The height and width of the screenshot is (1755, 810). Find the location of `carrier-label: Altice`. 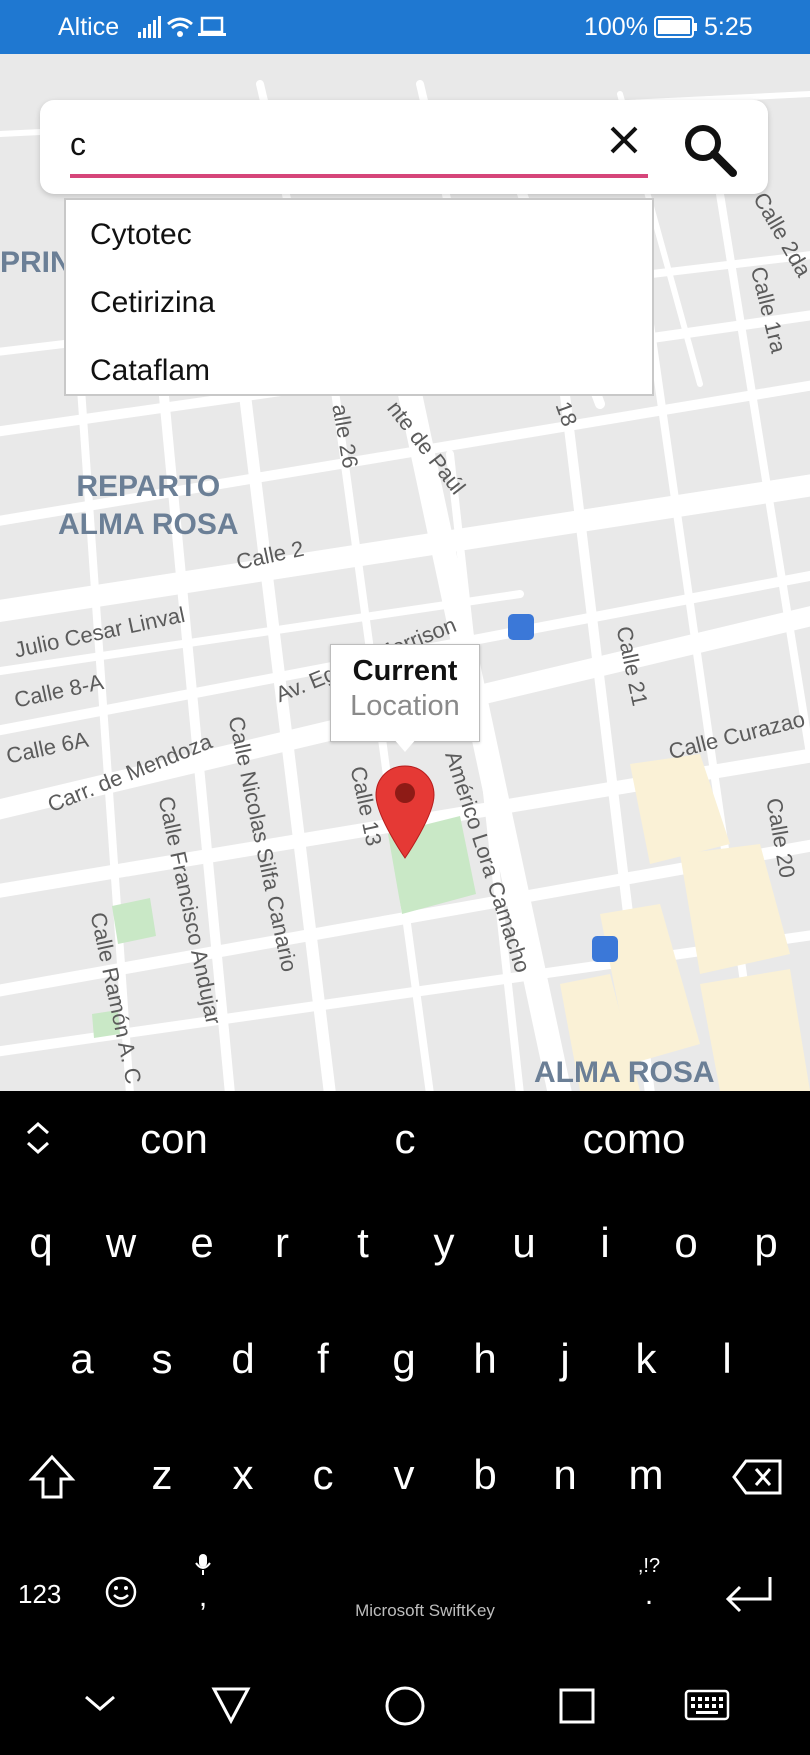

carrier-label: Altice is located at coordinates (89, 27).